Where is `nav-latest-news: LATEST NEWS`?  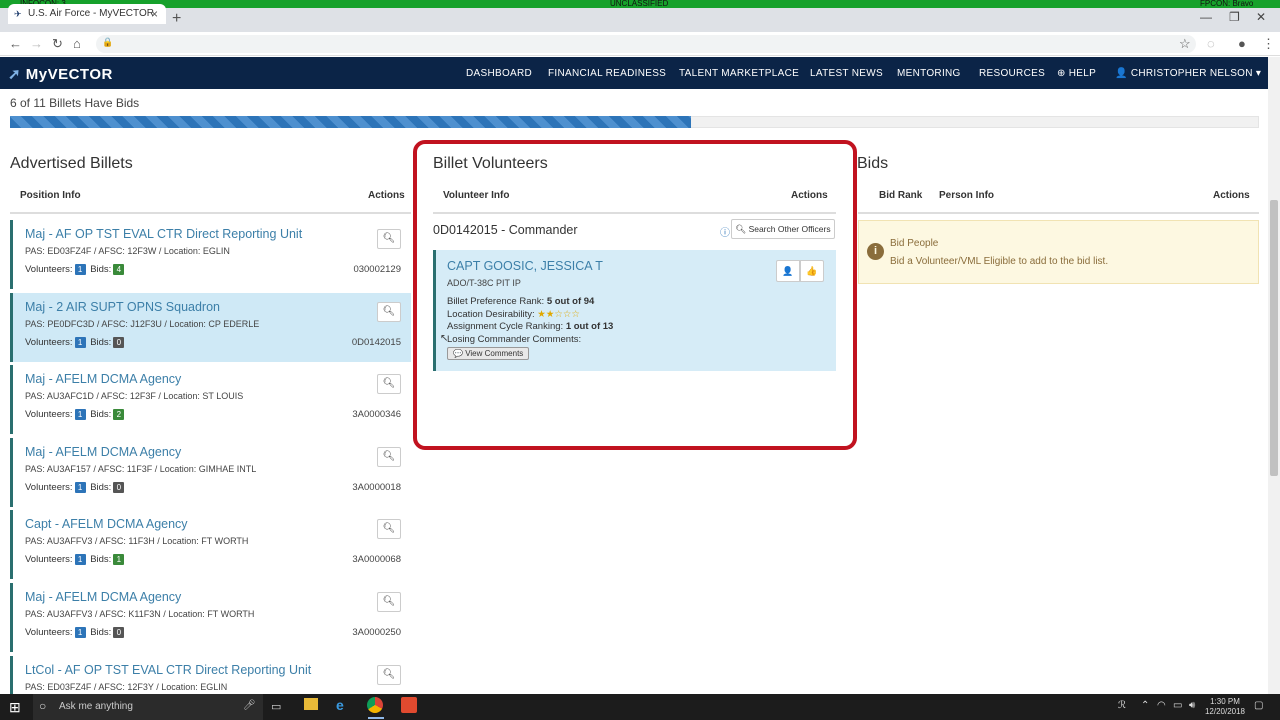
nav-latest-news: LATEST NEWS is located at coordinates (846, 73).